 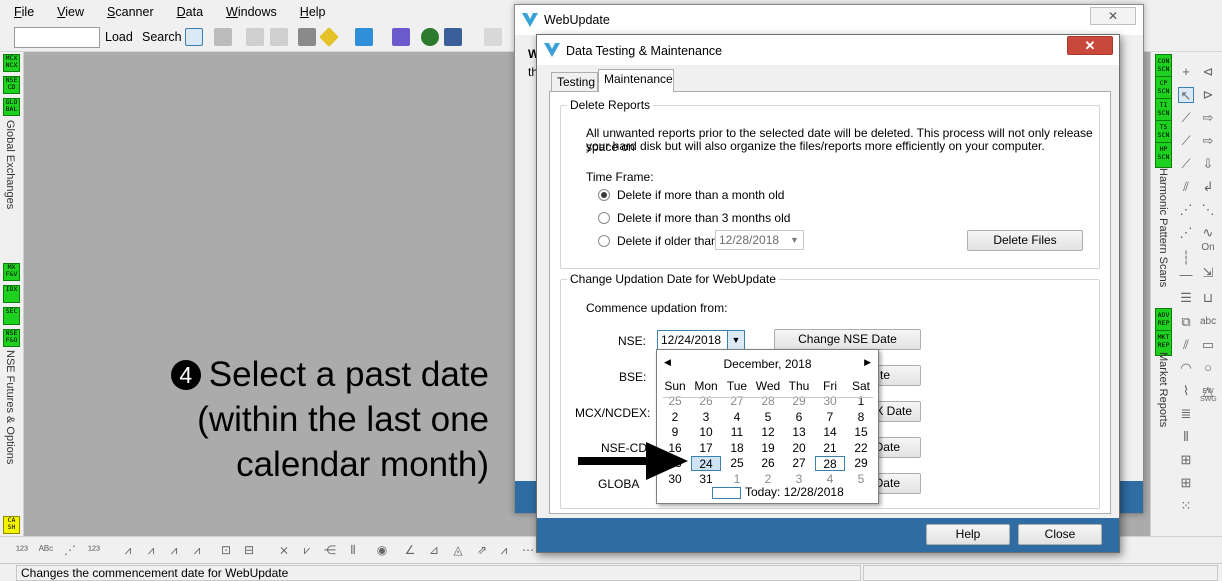 I want to click on arrow-right-icon: ⊳, so click(x=1208, y=95).